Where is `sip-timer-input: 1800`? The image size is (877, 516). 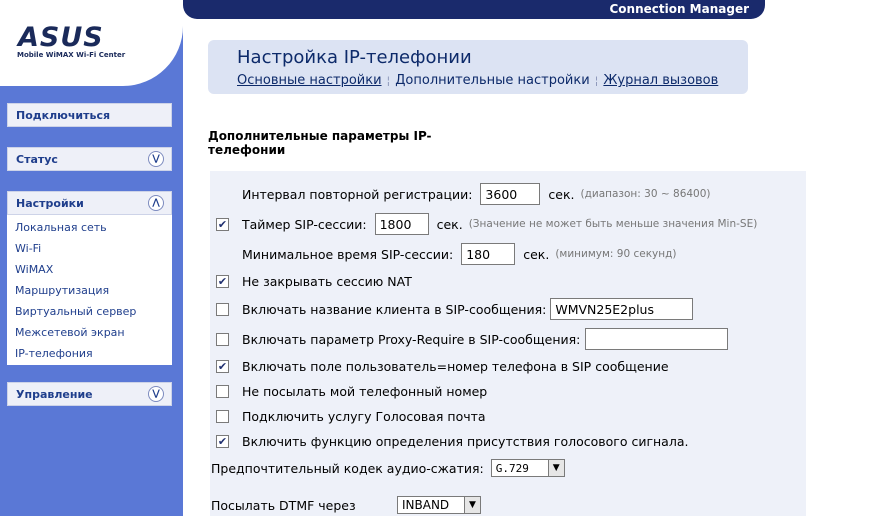 sip-timer-input: 1800 is located at coordinates (401, 224).